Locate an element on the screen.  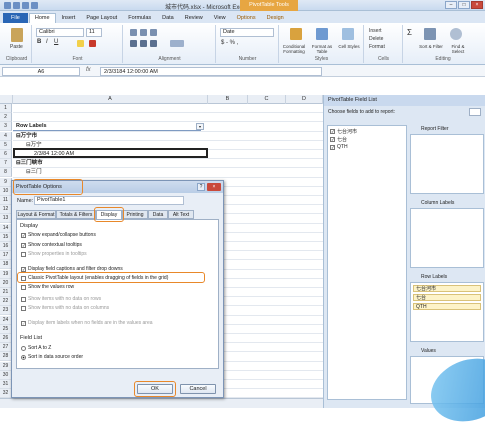
insert-cells-button: Insert is located at coordinates (375, 31).